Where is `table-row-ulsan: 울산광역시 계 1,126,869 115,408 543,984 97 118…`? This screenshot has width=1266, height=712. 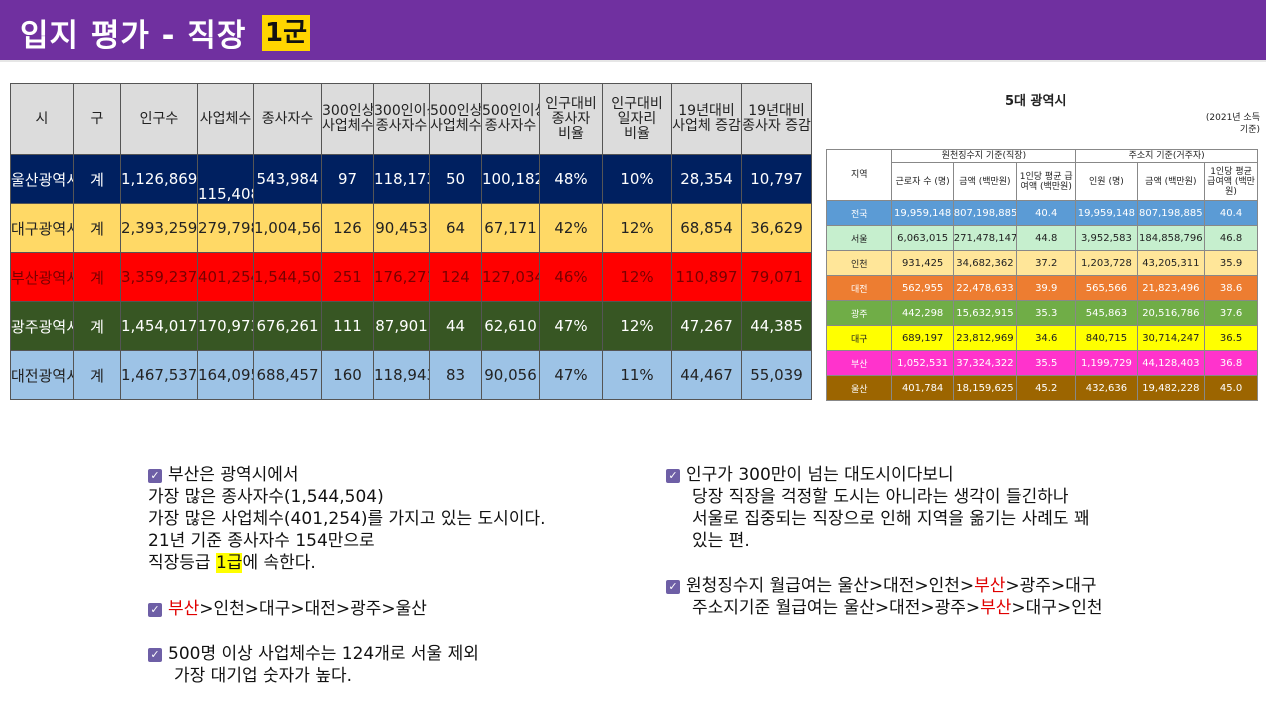 table-row-ulsan: 울산광역시 계 1,126,869 115,408 543,984 97 118… is located at coordinates (411, 179).